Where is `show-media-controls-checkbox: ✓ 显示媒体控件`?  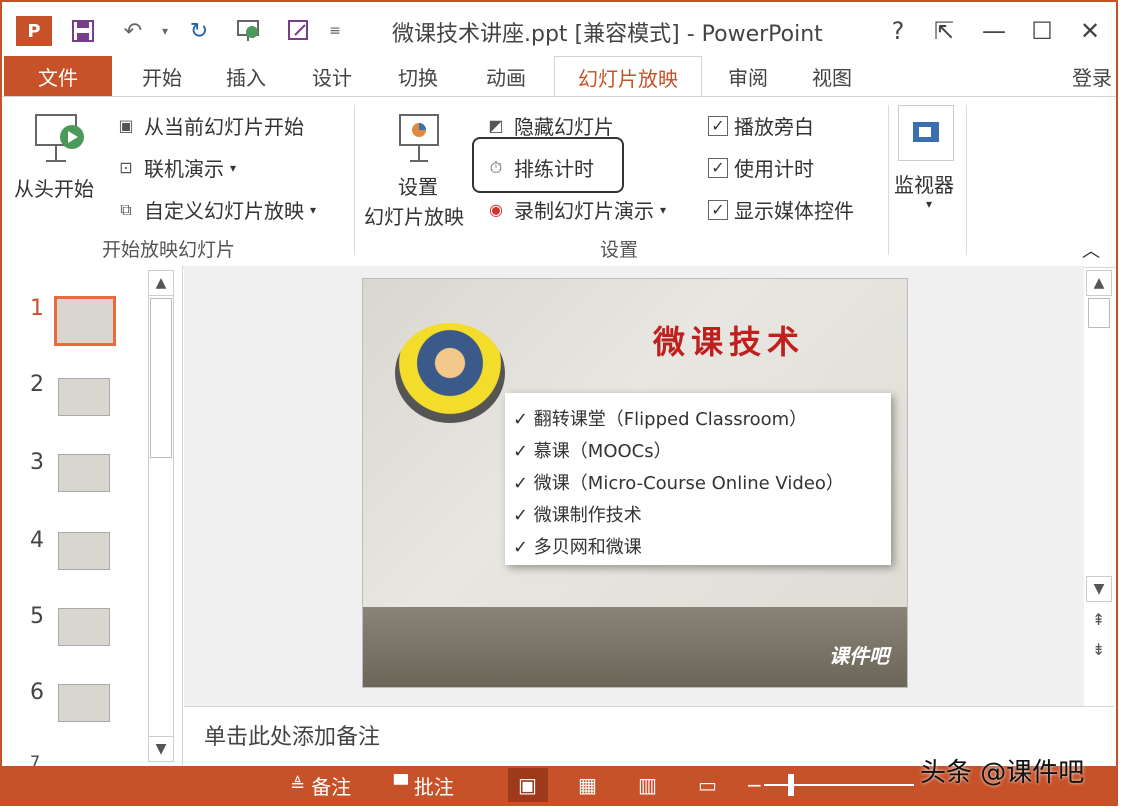
show-media-controls-checkbox: ✓ 显示媒体控件 is located at coordinates (781, 209).